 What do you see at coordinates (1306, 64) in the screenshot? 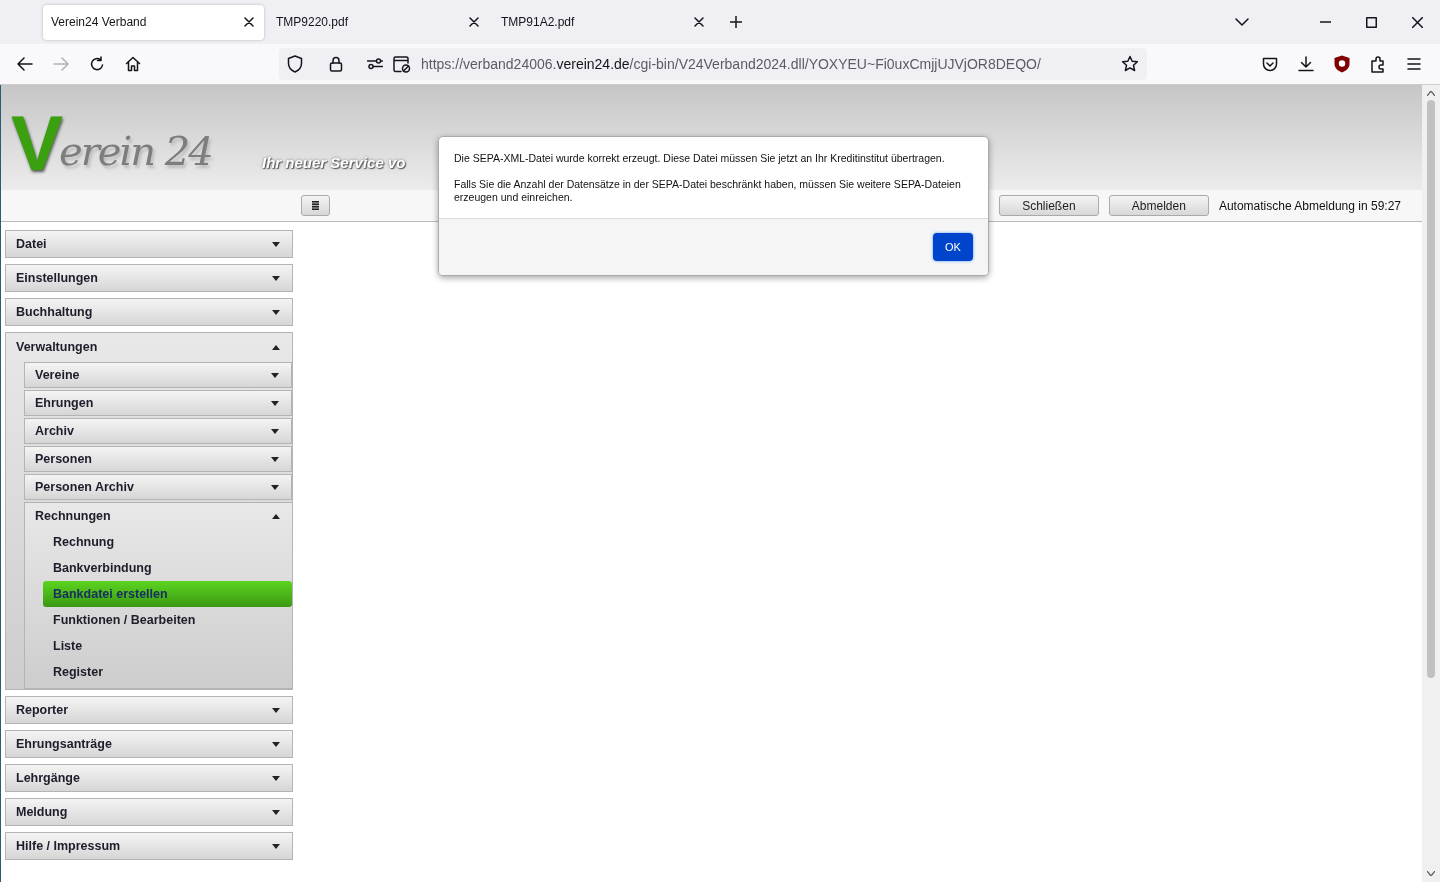
I see `download-icon` at bounding box center [1306, 64].